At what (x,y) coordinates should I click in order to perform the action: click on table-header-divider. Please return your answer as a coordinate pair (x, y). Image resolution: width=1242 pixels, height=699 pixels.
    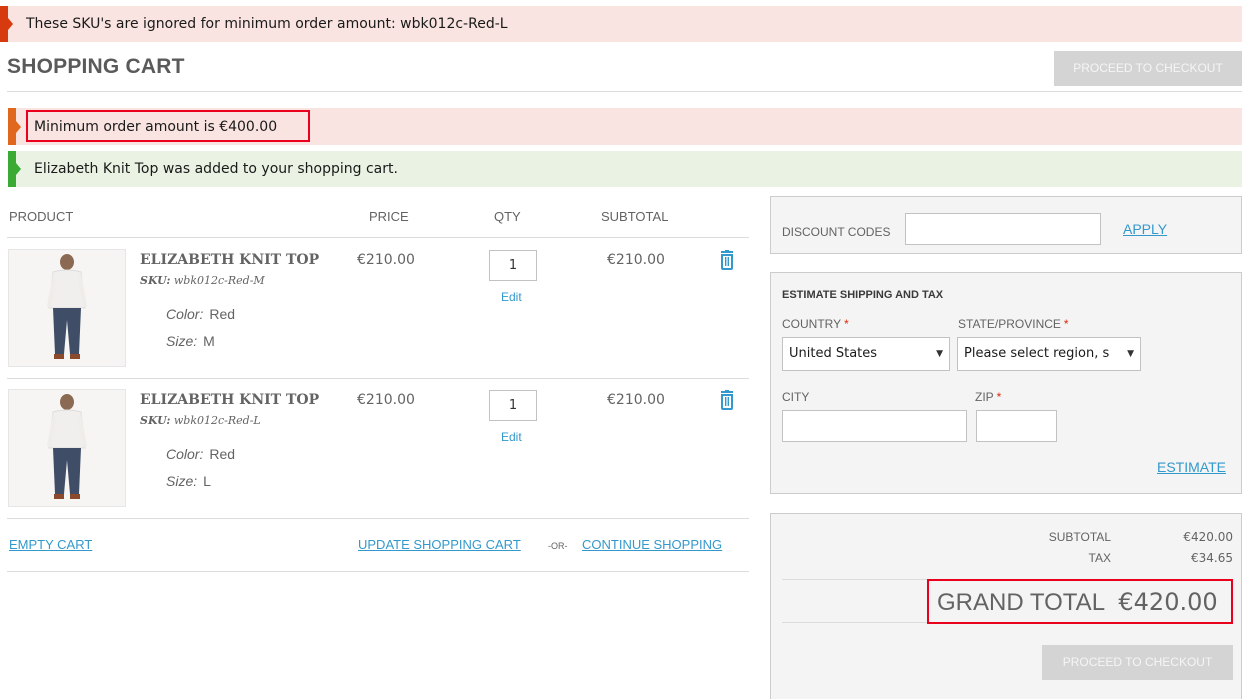
    Looking at the image, I should click on (378, 237).